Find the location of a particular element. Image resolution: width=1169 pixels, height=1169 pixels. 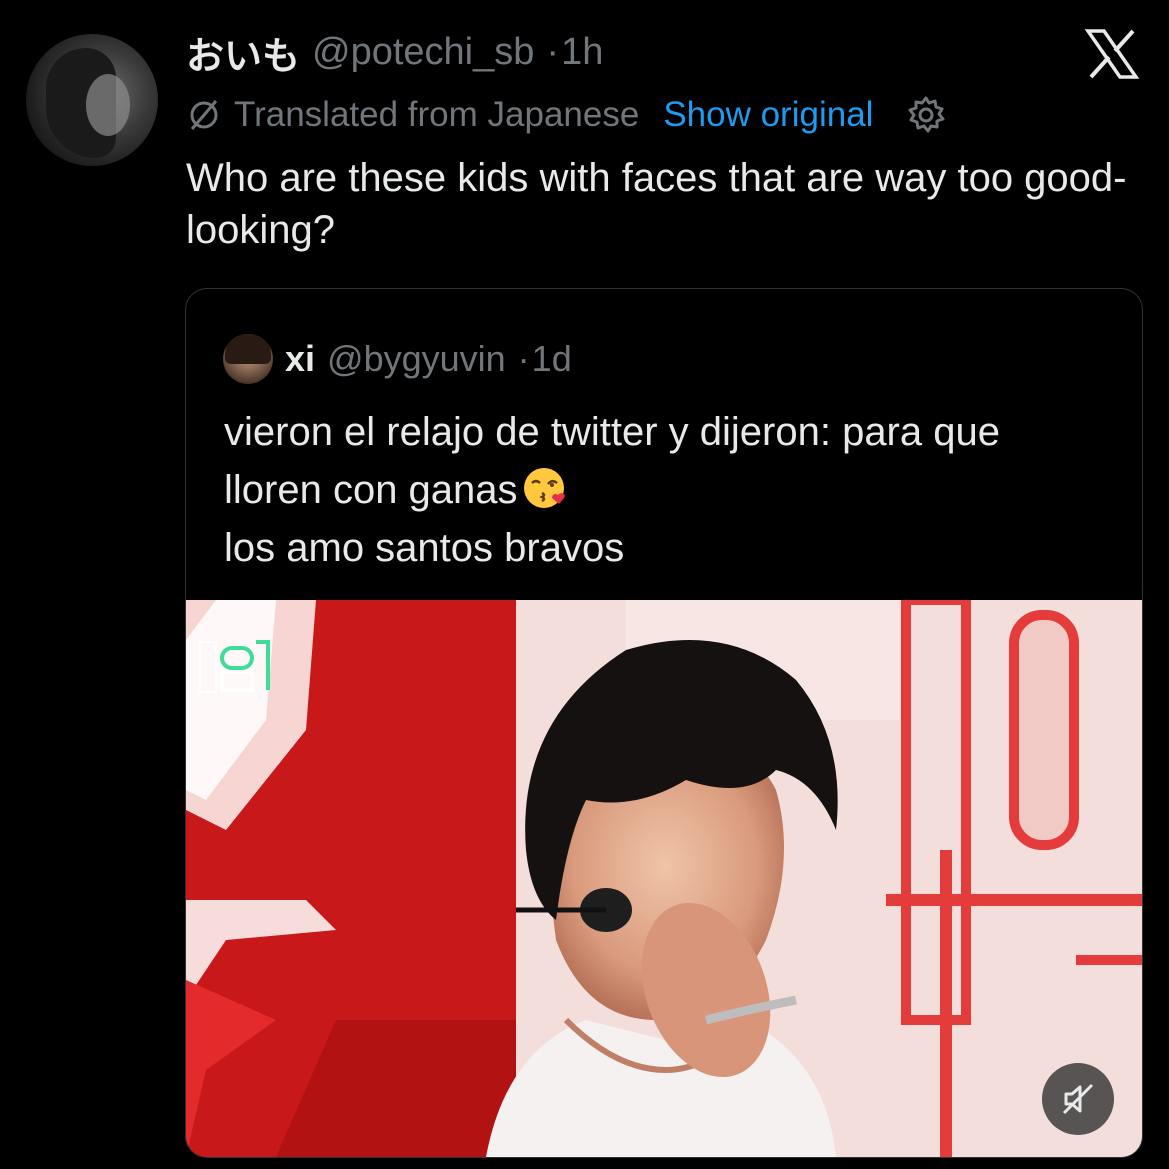

quote-author-avatar is located at coordinates (248, 359).